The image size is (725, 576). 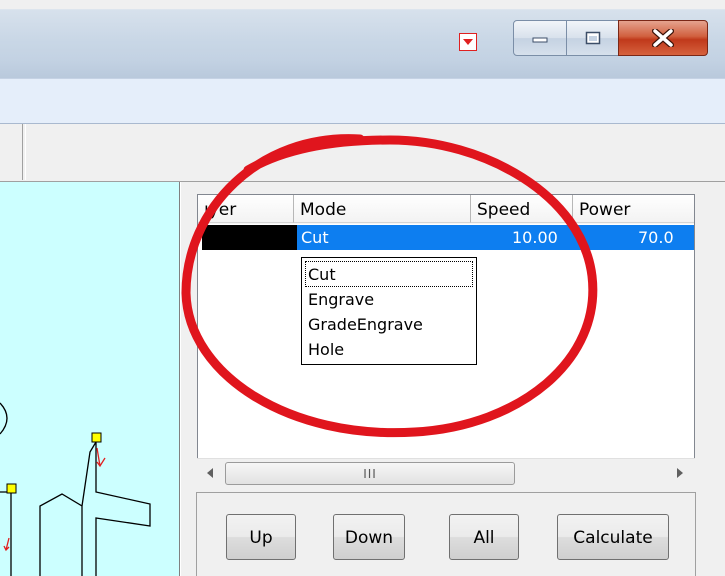 I want to click on all-button: All, so click(x=484, y=537).